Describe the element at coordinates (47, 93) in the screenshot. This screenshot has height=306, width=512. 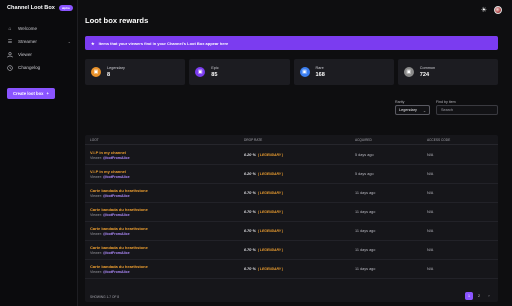
I see `plus-icon: +` at that location.